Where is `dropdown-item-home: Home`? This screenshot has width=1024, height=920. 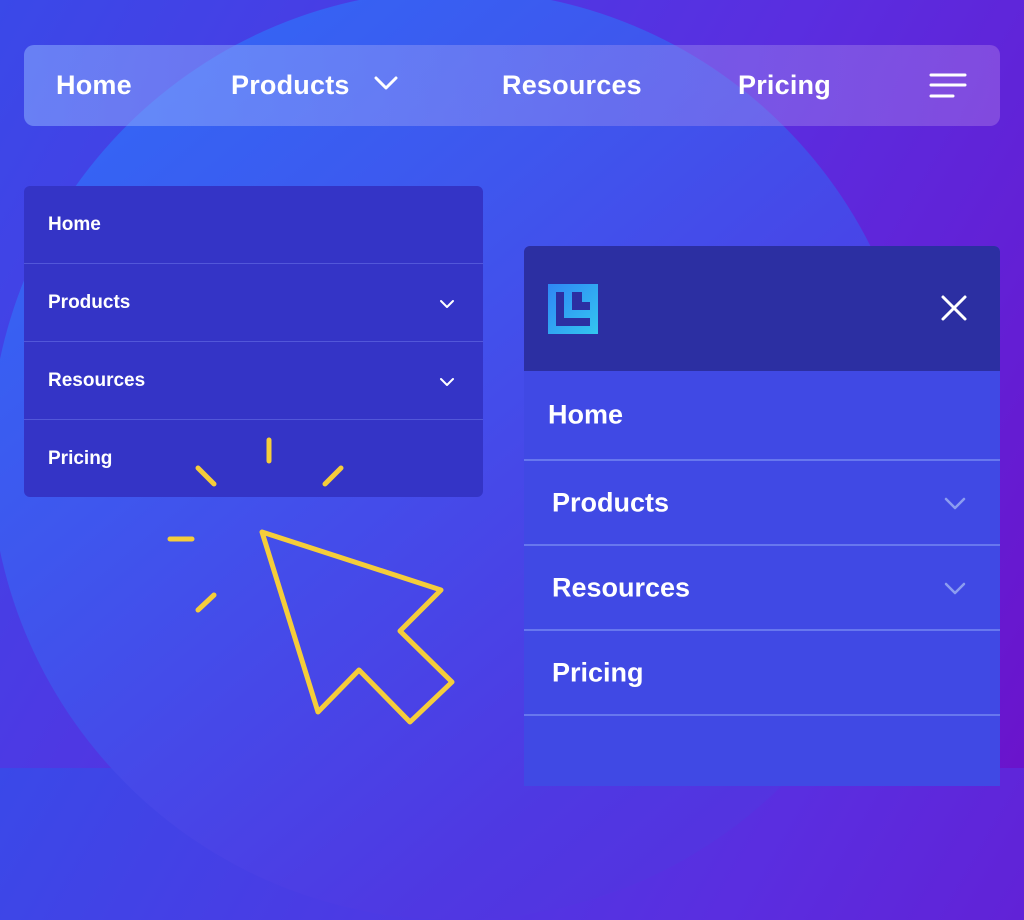 dropdown-item-home: Home is located at coordinates (253, 225).